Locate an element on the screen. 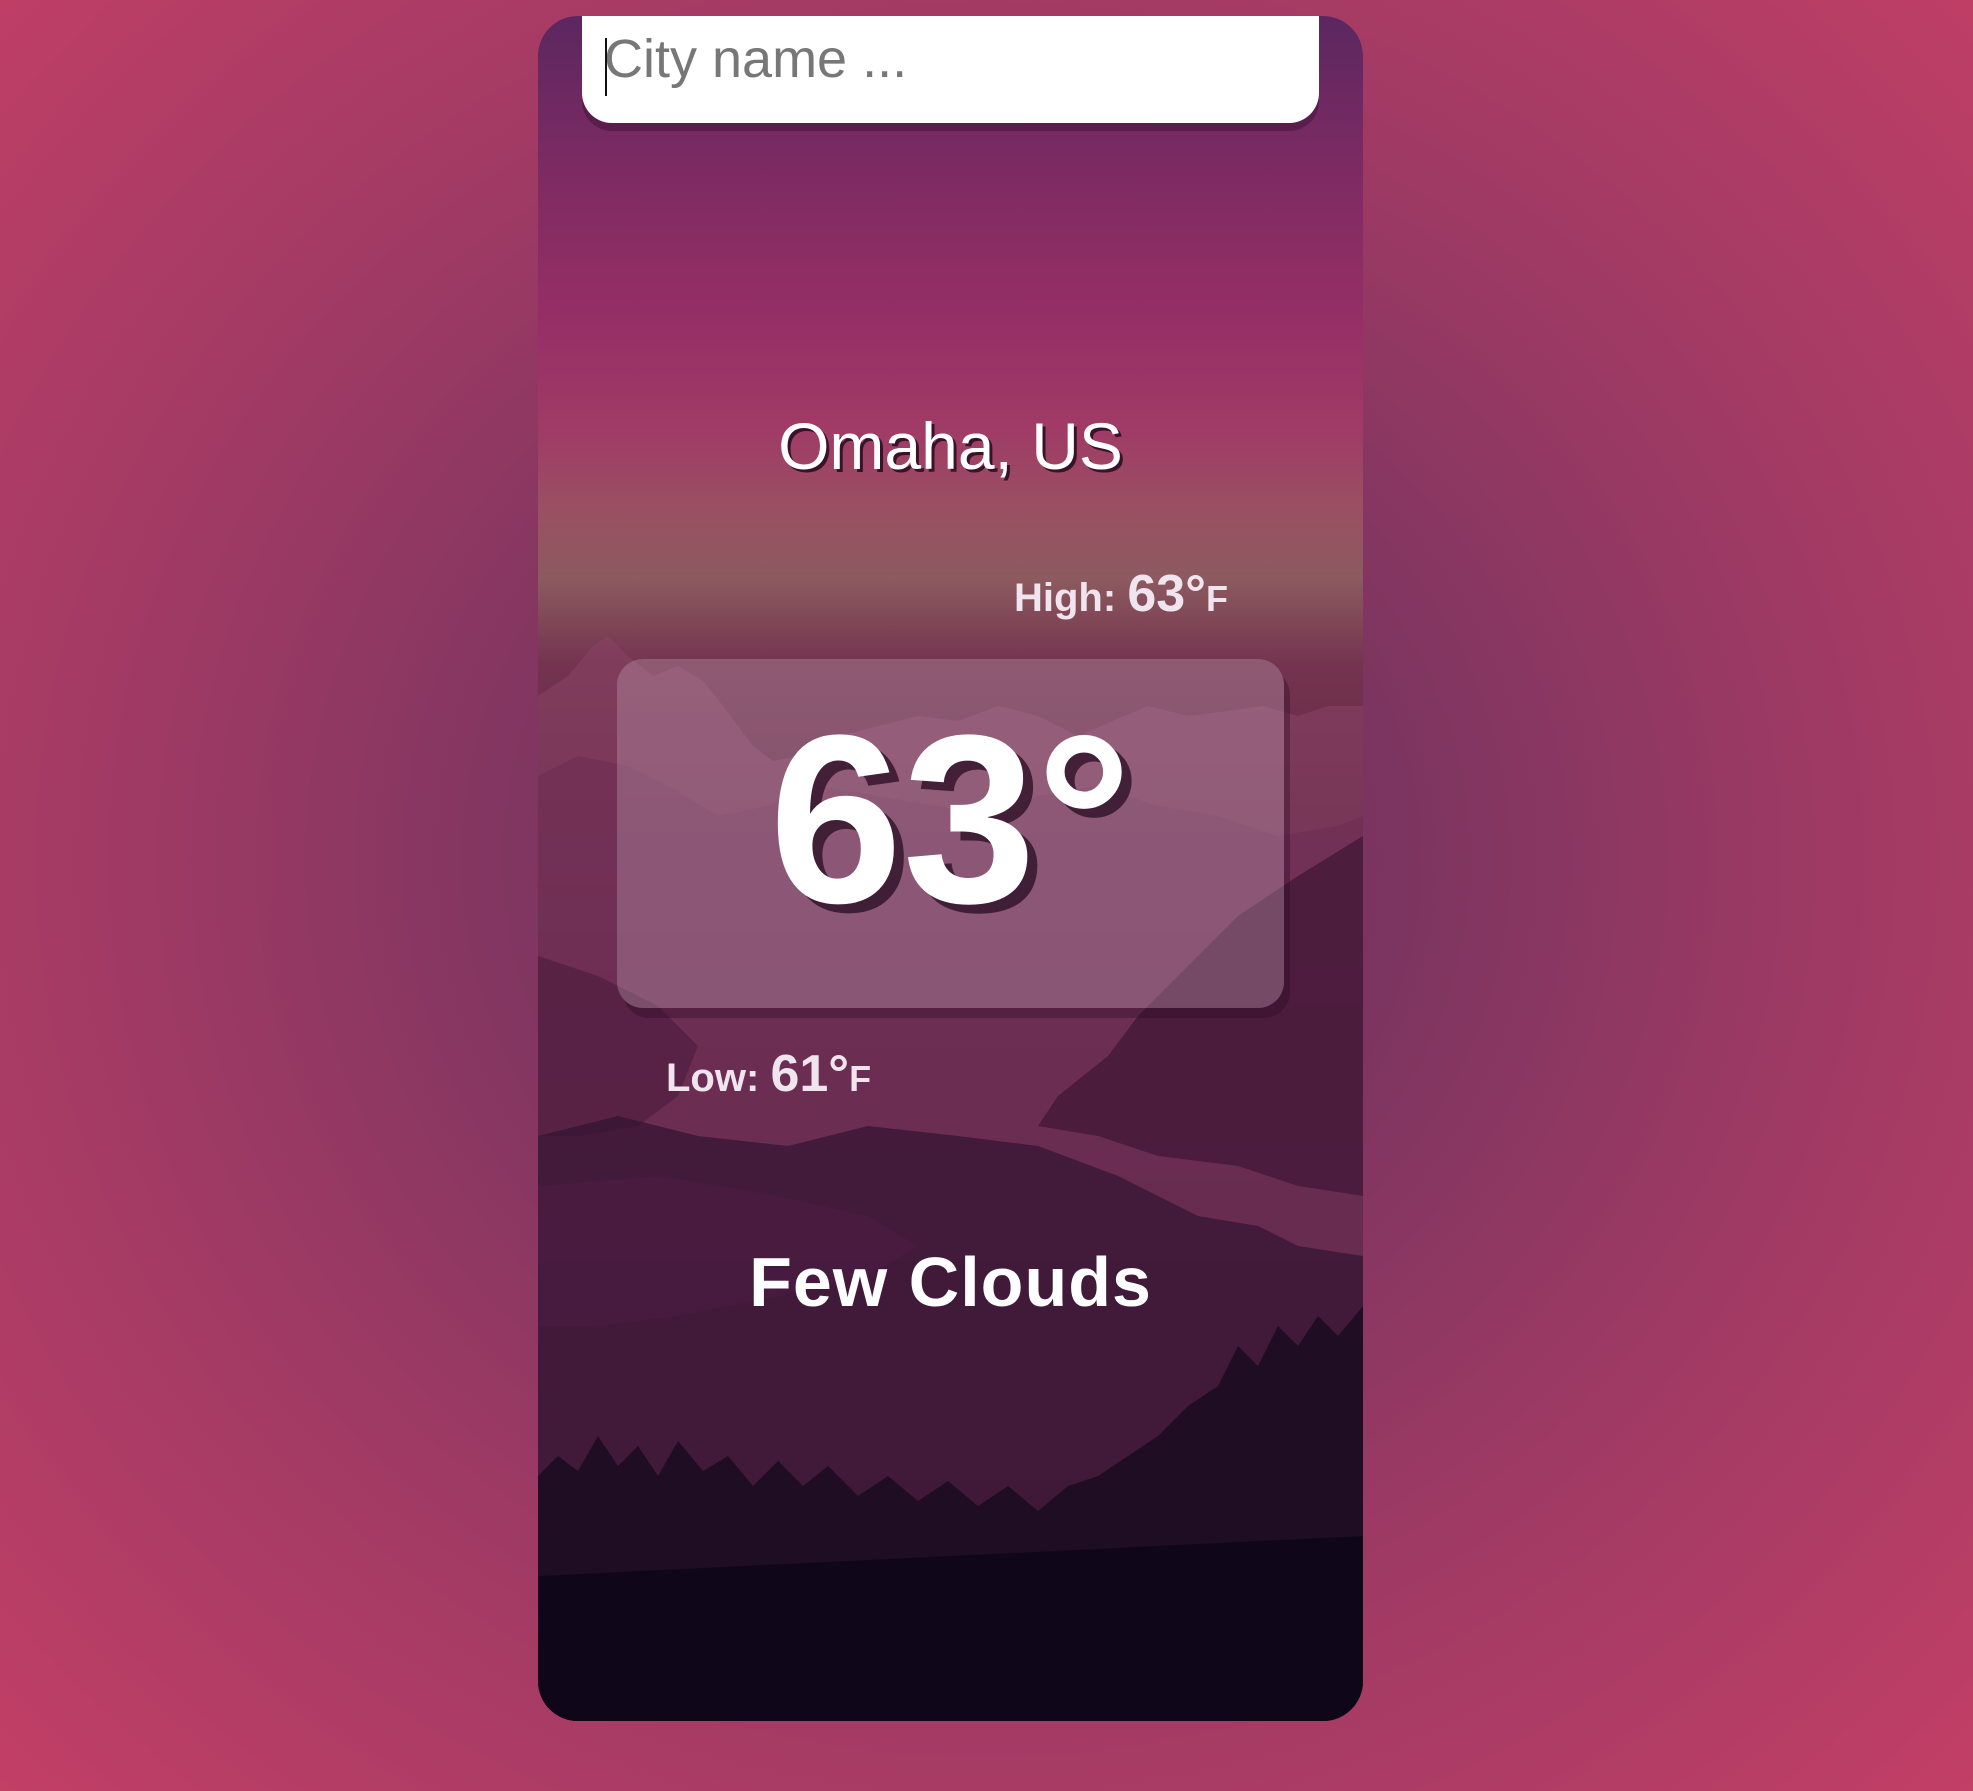 Image resolution: width=1973 pixels, height=1791 pixels. city-search-field is located at coordinates (950, 69).